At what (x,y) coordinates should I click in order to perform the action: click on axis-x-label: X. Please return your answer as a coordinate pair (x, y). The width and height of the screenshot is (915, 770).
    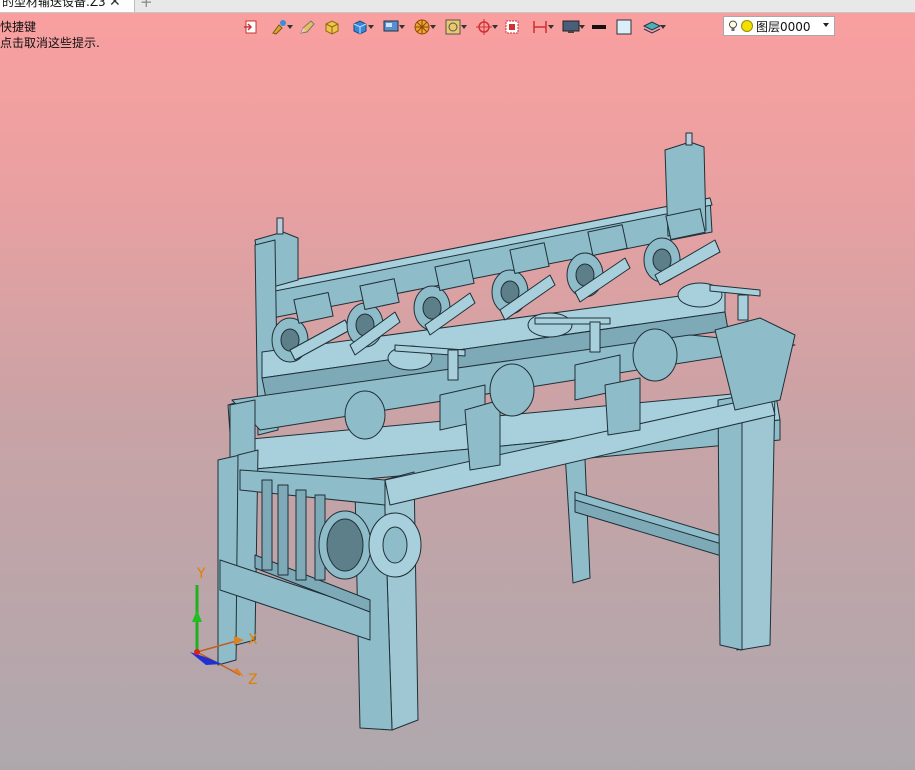
    Looking at the image, I should click on (253, 640).